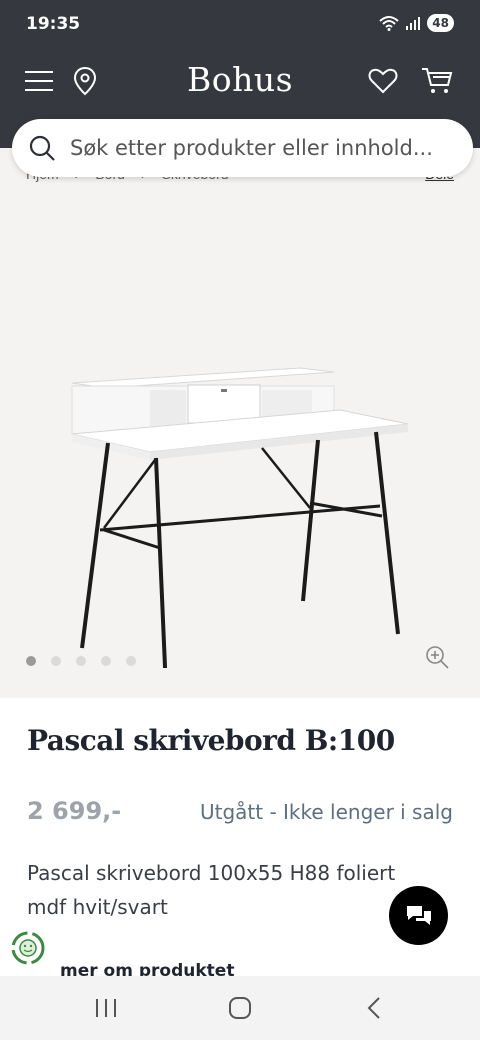  What do you see at coordinates (42, 148) in the screenshot?
I see `search-icon` at bounding box center [42, 148].